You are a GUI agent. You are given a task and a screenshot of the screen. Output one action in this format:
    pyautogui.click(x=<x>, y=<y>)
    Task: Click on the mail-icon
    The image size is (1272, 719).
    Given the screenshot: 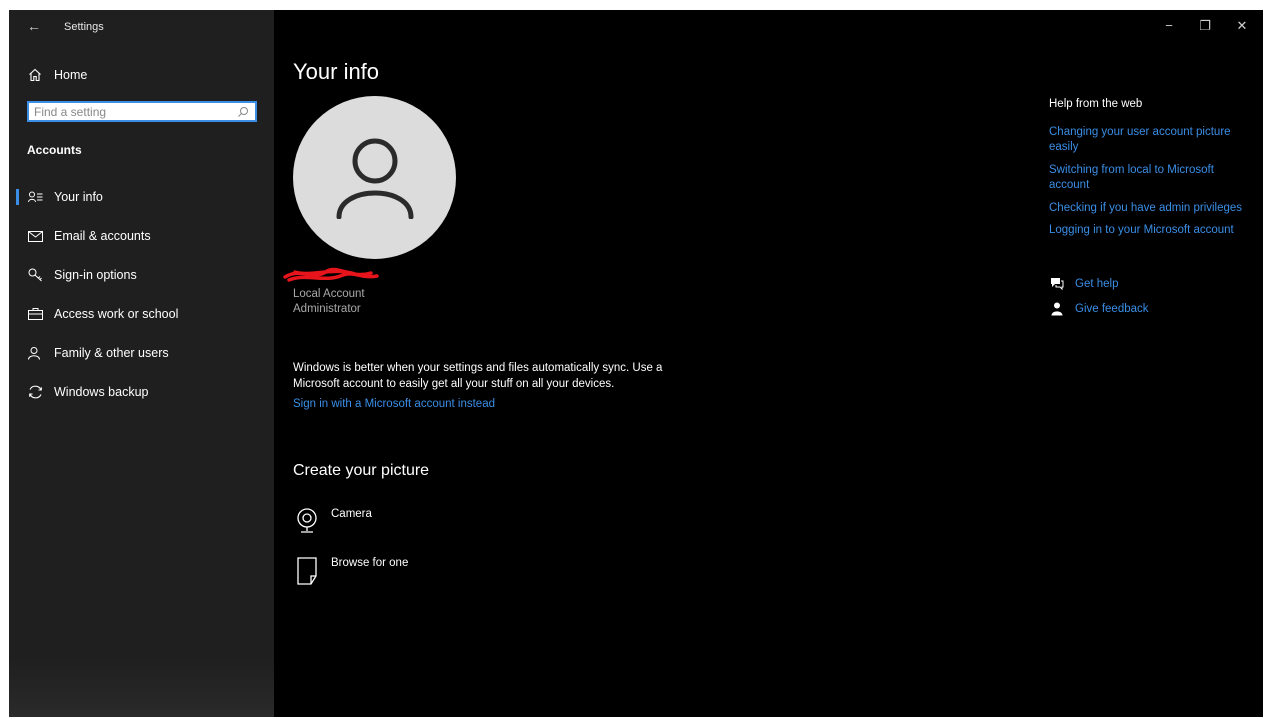 What is the action you would take?
    pyautogui.click(x=35, y=236)
    